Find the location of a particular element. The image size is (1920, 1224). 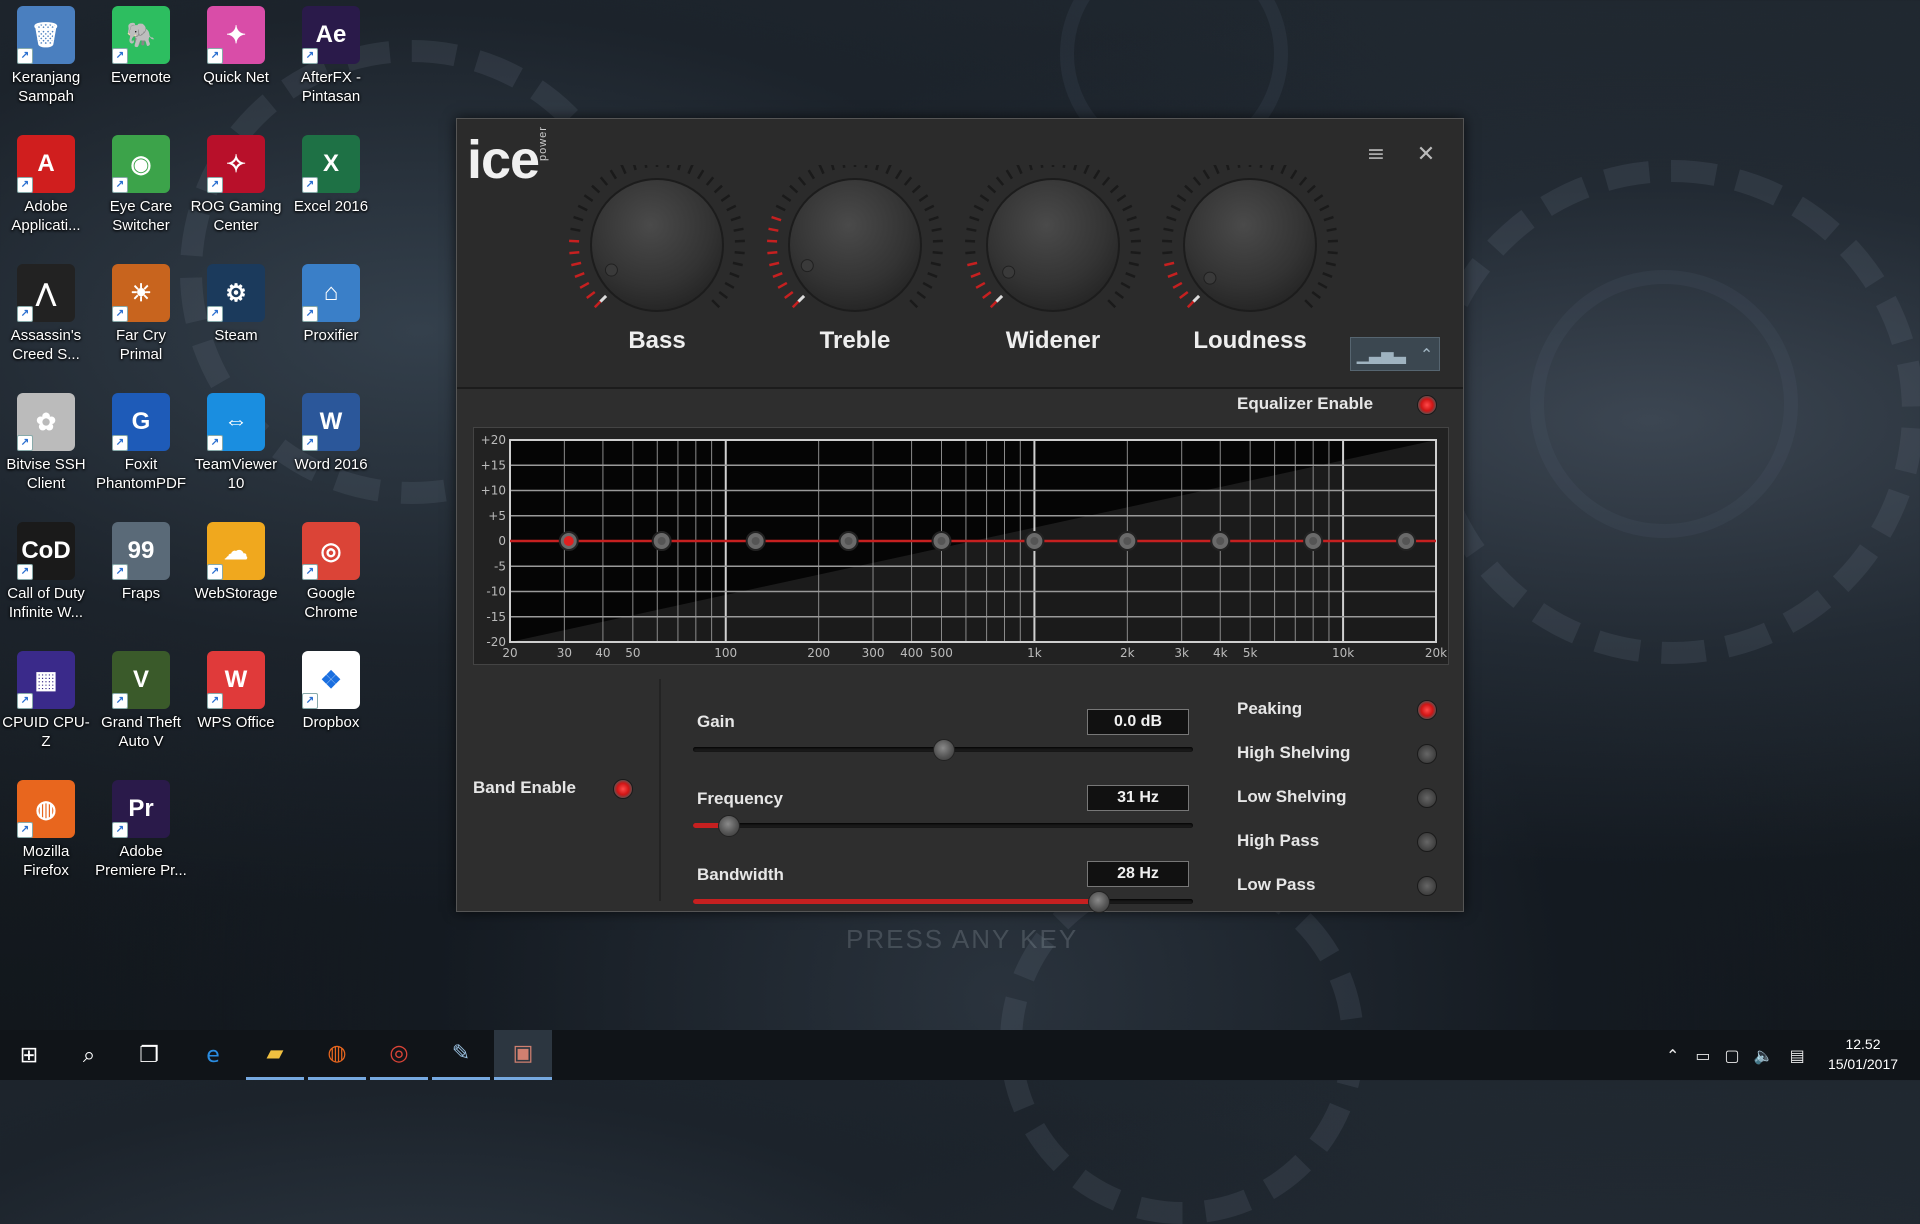

filter-type-radio-peaking is located at coordinates (1427, 710).